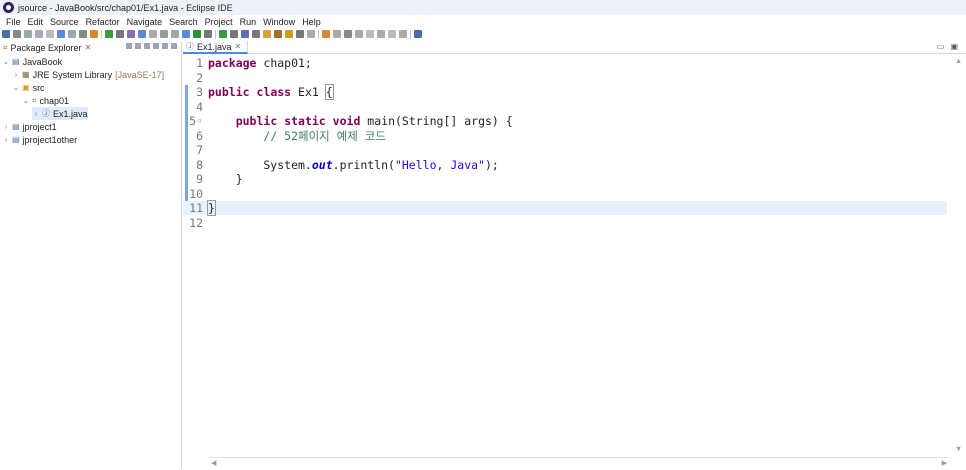 This screenshot has width=966, height=470. I want to click on scroll-right-icon: ▶, so click(944, 463).